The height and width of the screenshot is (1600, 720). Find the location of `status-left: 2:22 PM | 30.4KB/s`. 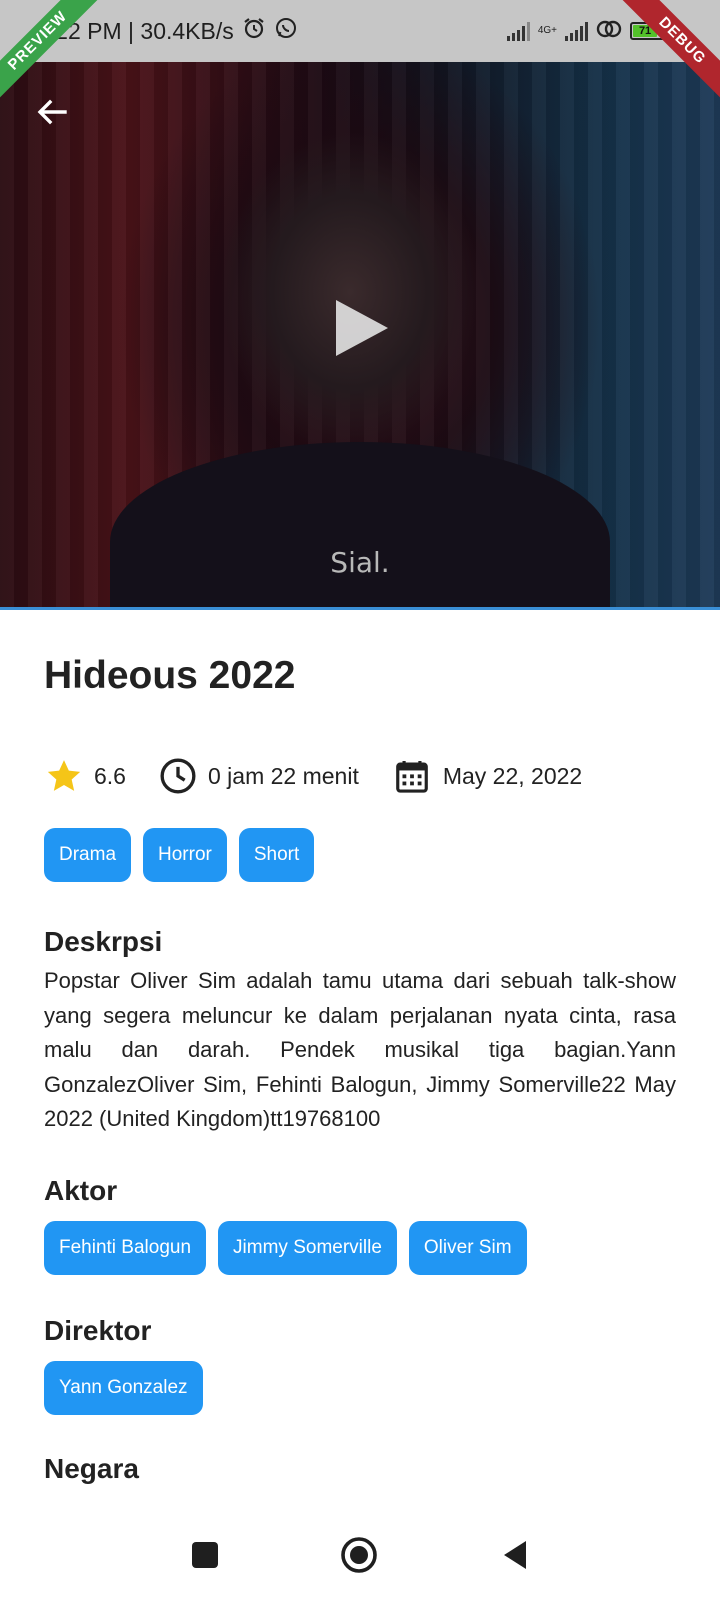

status-left: 2:22 PM | 30.4KB/s is located at coordinates (167, 31).